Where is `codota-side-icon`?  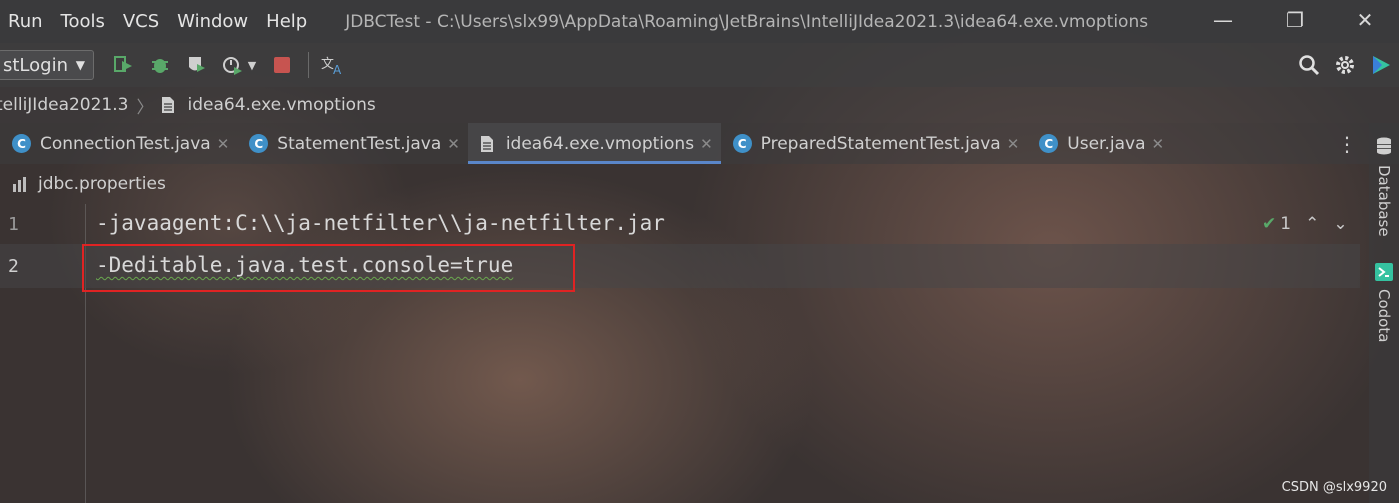
codota-side-icon is located at coordinates (1384, 274).